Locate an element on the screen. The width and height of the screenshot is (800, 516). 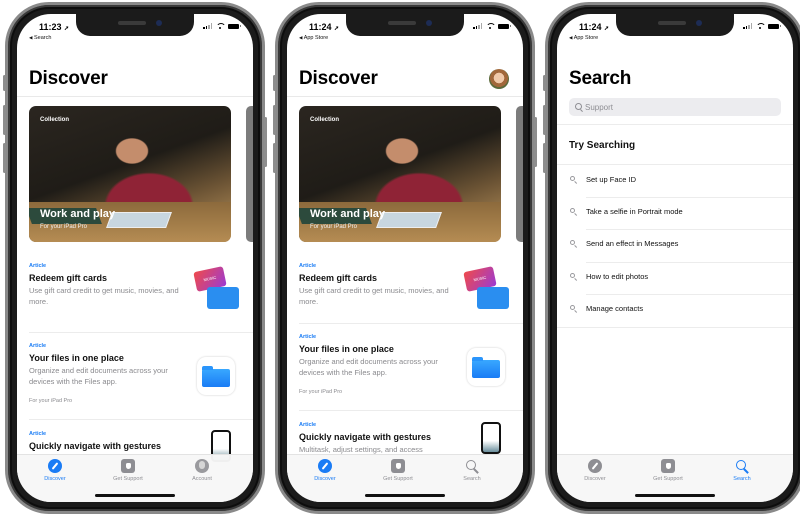
tab-account: Account is located at coordinates (202, 470).